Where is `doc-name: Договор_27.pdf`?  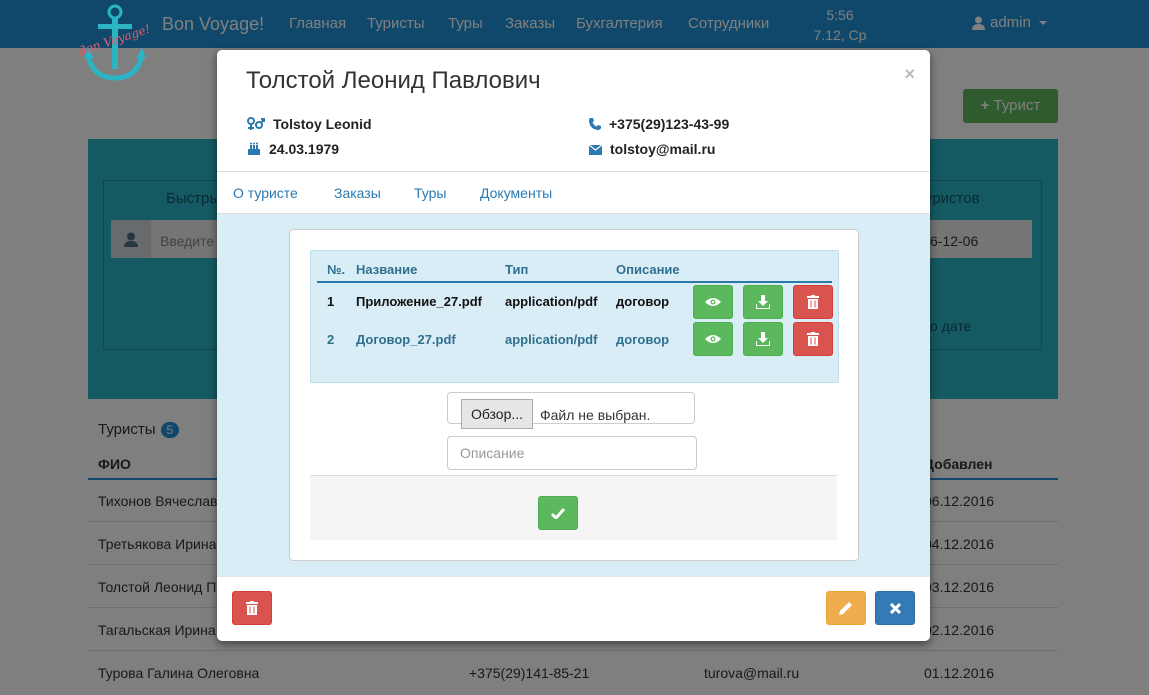 doc-name: Договор_27.pdf is located at coordinates (406, 339).